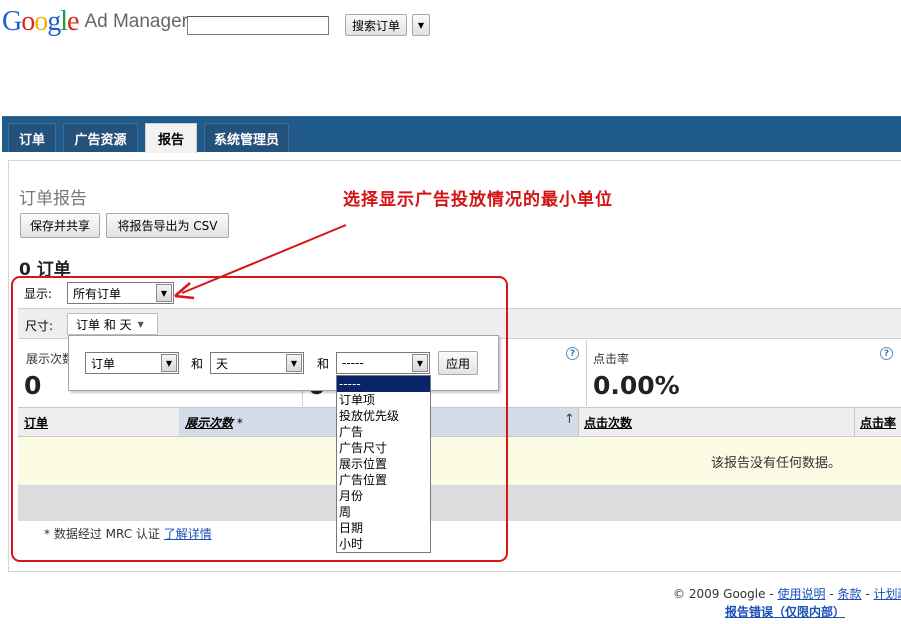  Describe the element at coordinates (53, 199) in the screenshot. I see `page-title: 订单报告` at that location.